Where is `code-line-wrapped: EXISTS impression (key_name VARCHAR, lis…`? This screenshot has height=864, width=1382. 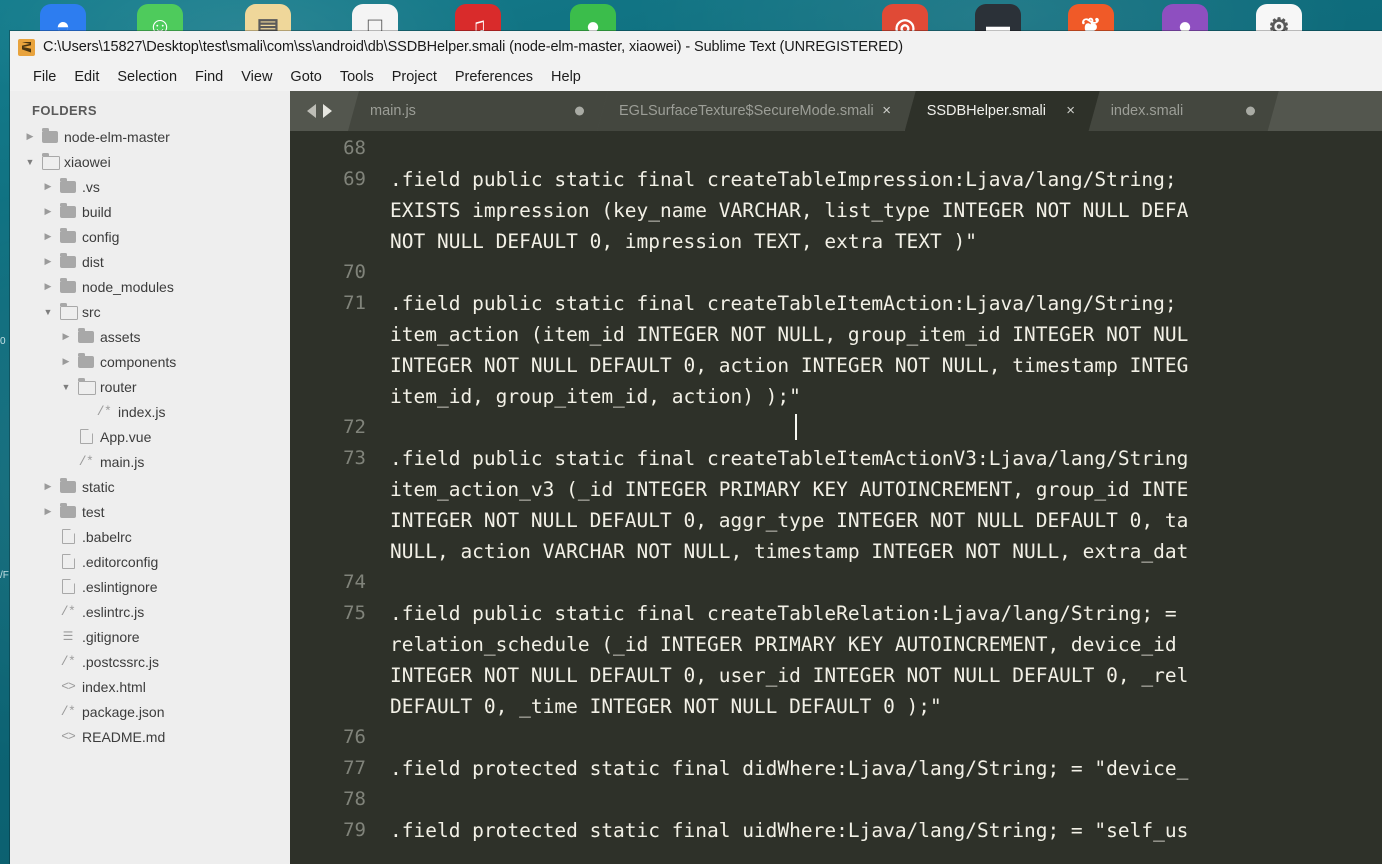
code-line-wrapped: EXISTS impression (key_name VARCHAR, lis… is located at coordinates (836, 210).